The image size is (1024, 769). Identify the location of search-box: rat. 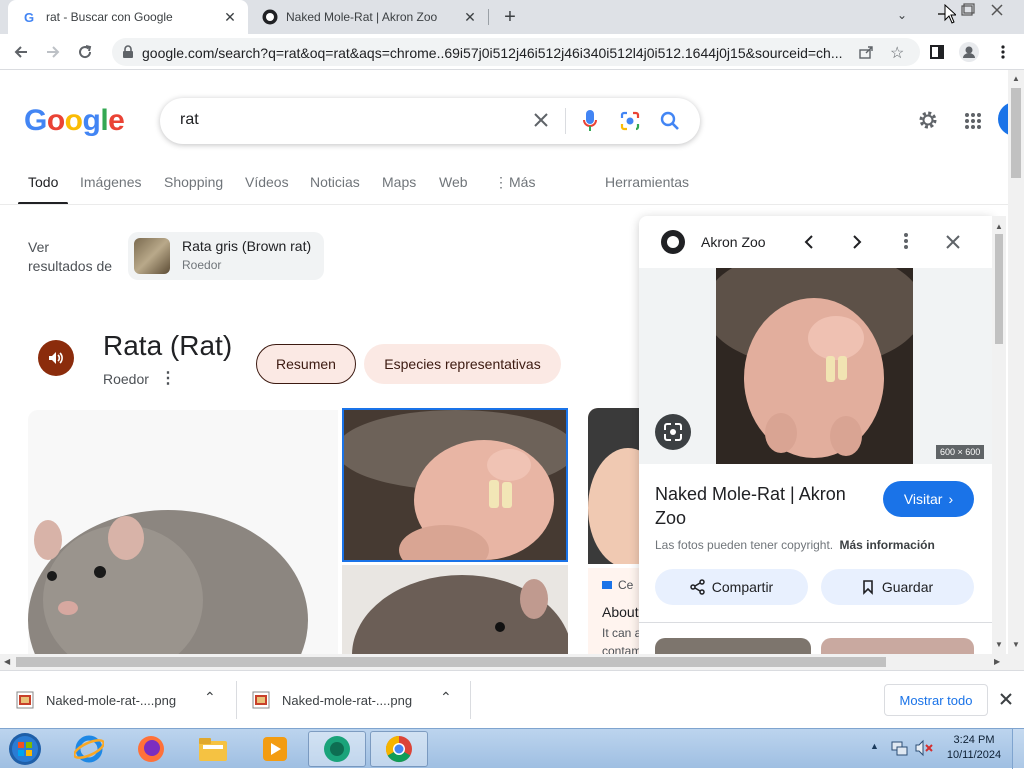
(430, 121).